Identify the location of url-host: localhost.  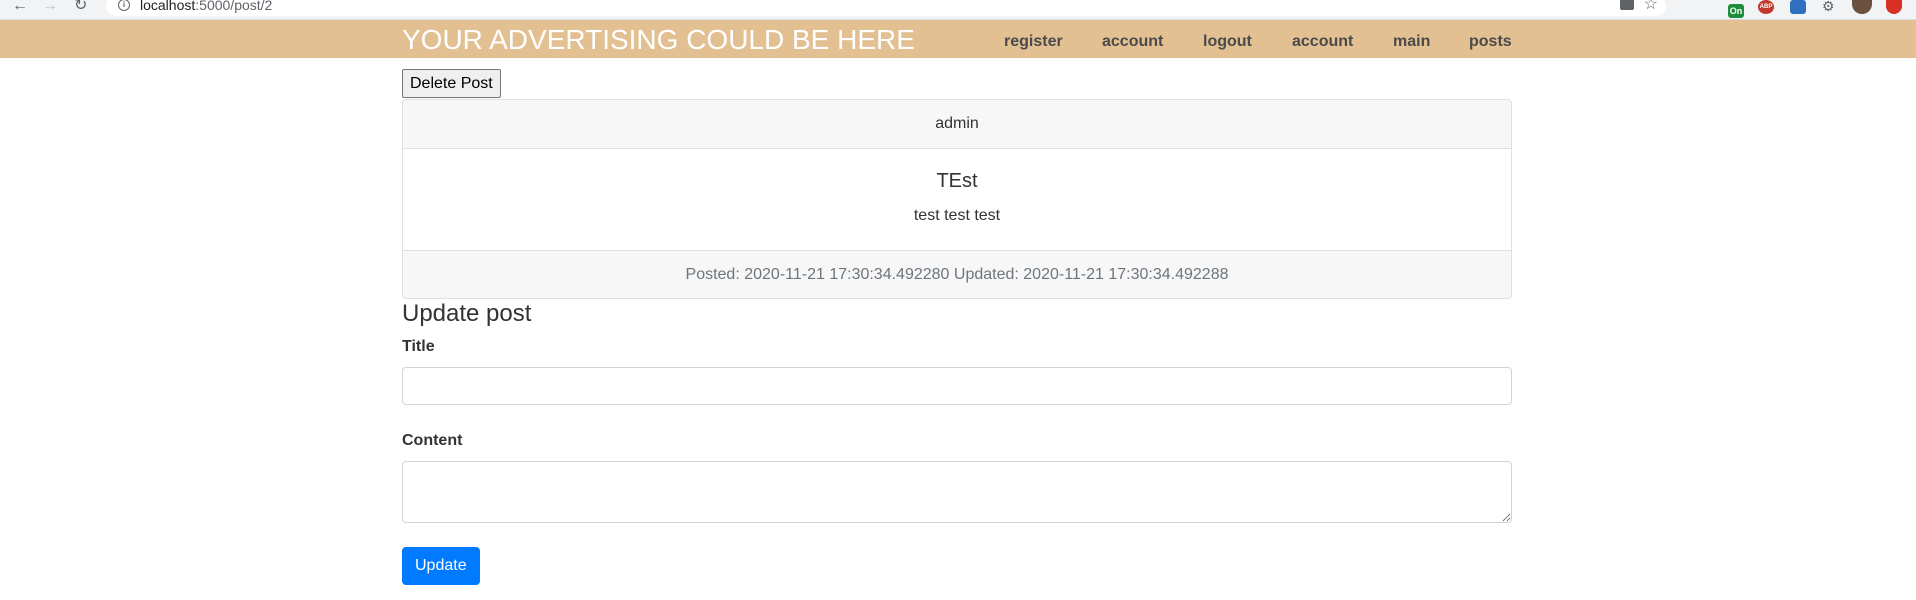
(168, 6).